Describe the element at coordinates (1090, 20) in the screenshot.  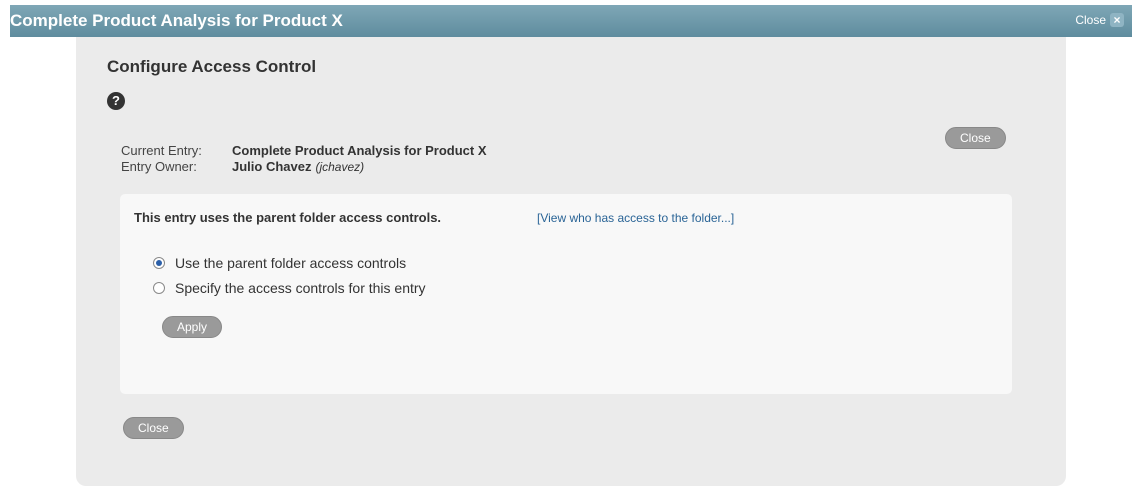
I see `window-close-label: Close` at that location.